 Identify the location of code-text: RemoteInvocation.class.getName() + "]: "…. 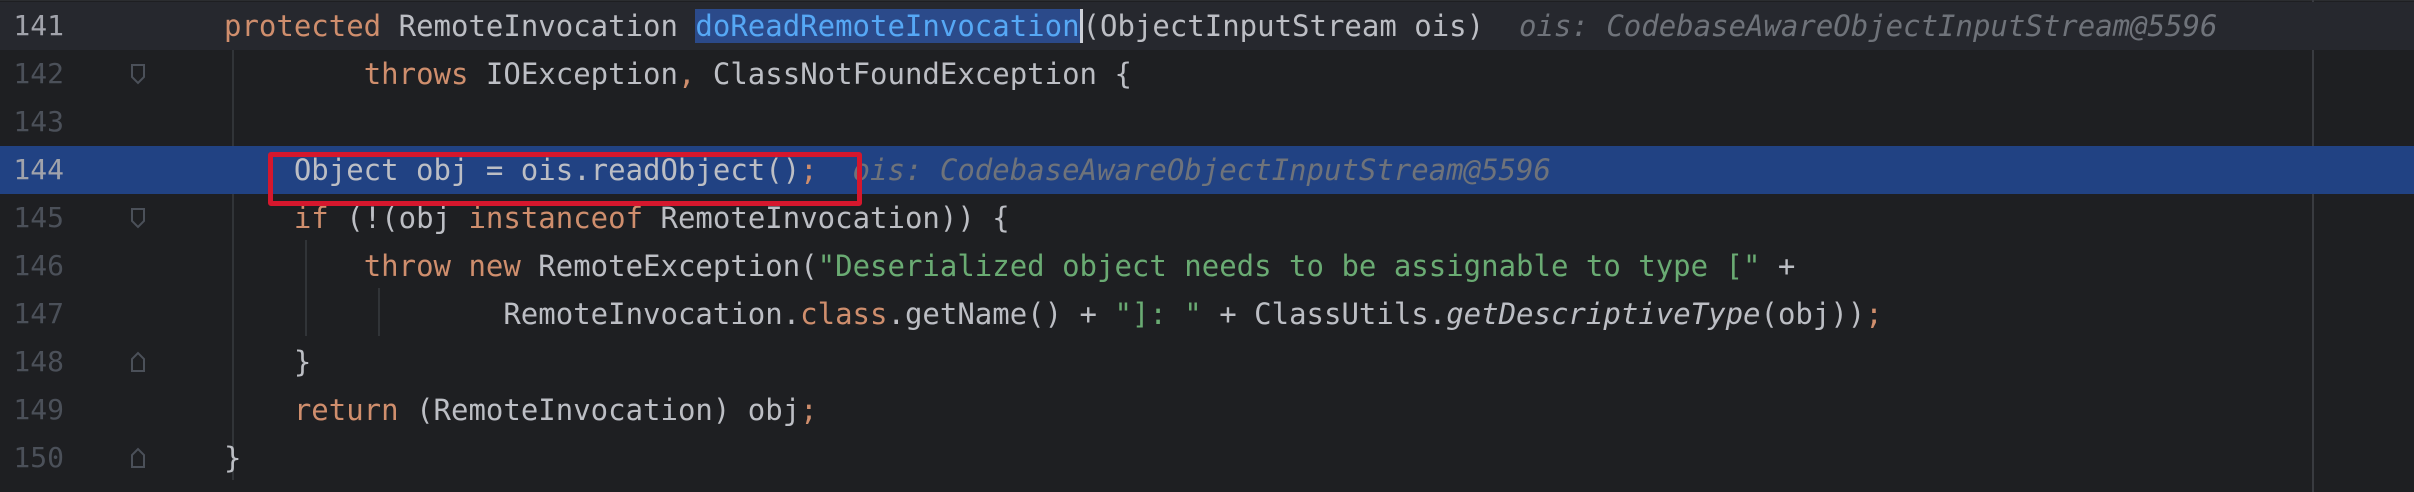
(1053, 314).